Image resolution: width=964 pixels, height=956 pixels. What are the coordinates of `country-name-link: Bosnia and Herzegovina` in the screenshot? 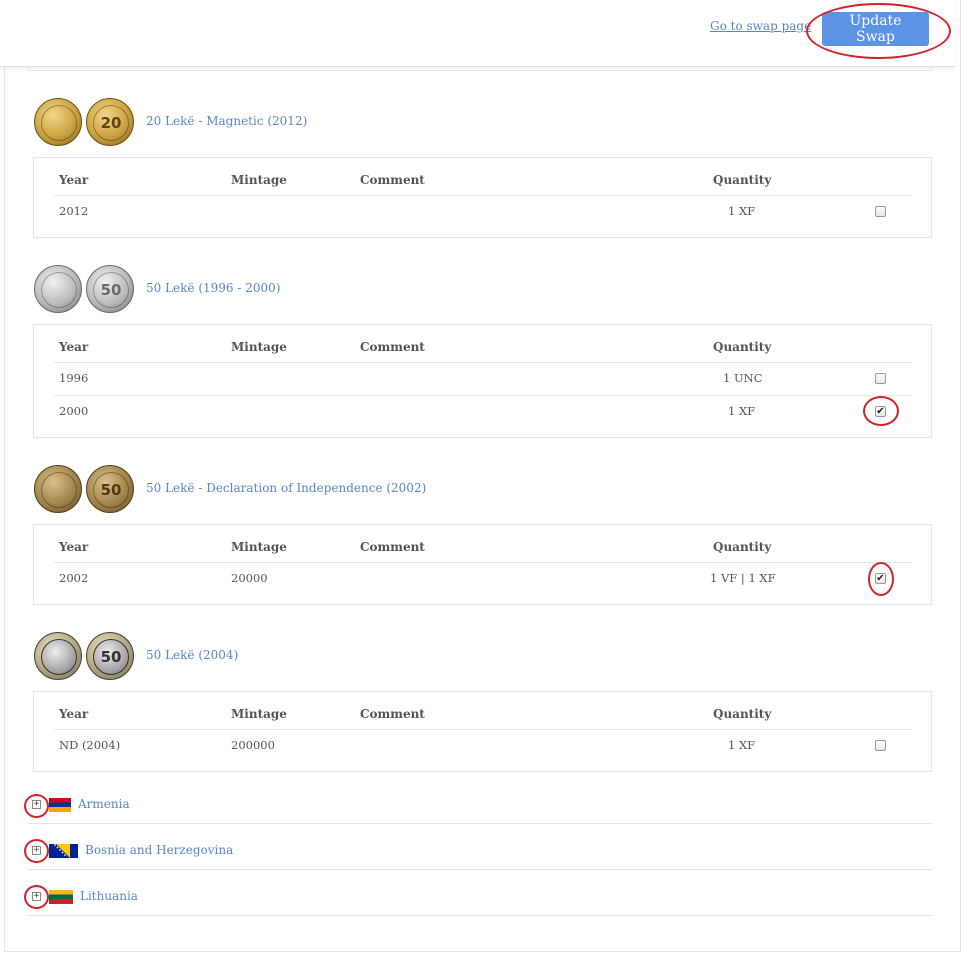 It's located at (159, 850).